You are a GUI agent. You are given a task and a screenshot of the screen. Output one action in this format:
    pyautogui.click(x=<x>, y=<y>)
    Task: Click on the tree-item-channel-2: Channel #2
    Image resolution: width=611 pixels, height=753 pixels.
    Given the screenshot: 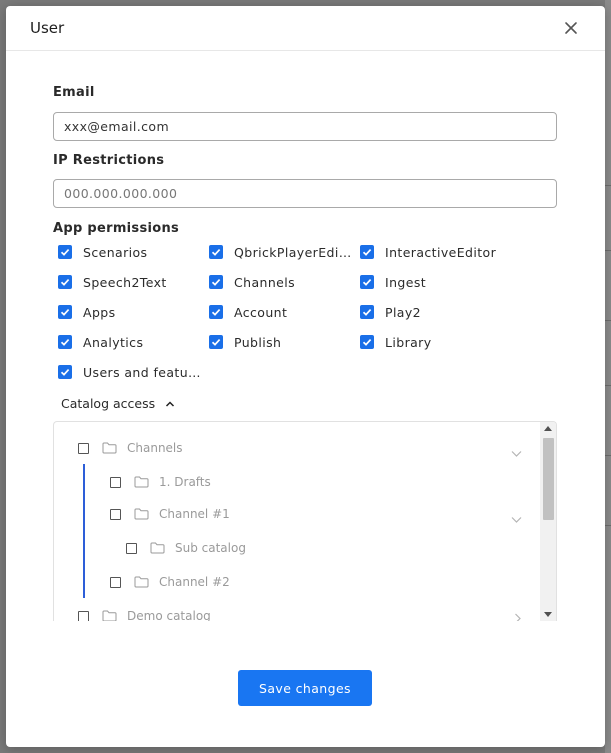 What is the action you would take?
    pyautogui.click(x=170, y=582)
    